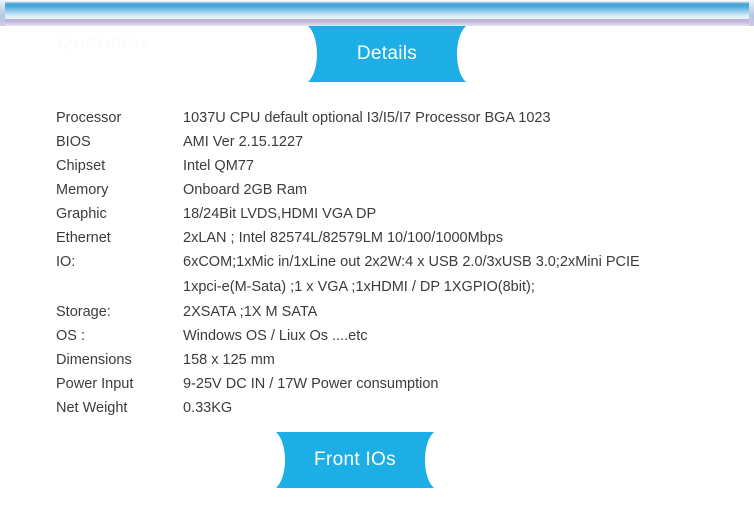 The height and width of the screenshot is (507, 754). Describe the element at coordinates (377, 22) in the screenshot. I see `header-bar-shadow` at that location.